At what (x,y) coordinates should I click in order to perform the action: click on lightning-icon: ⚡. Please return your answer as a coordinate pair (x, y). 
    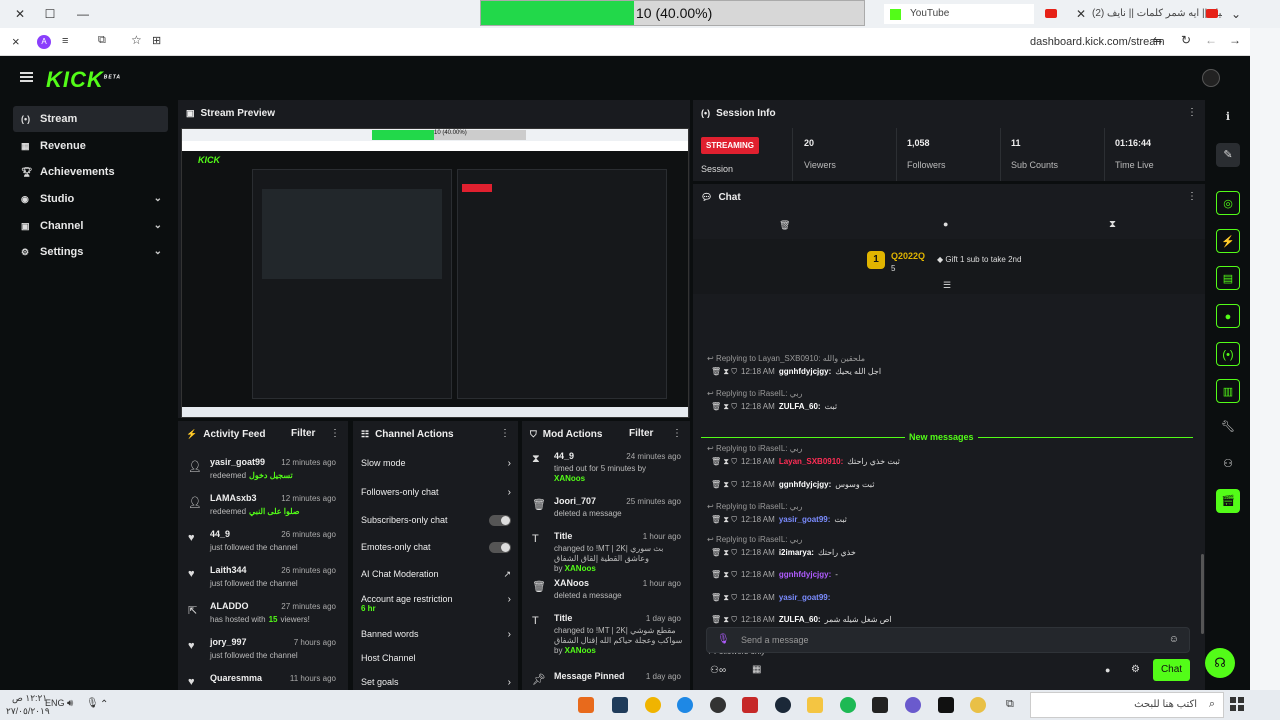
    Looking at the image, I should click on (1228, 241).